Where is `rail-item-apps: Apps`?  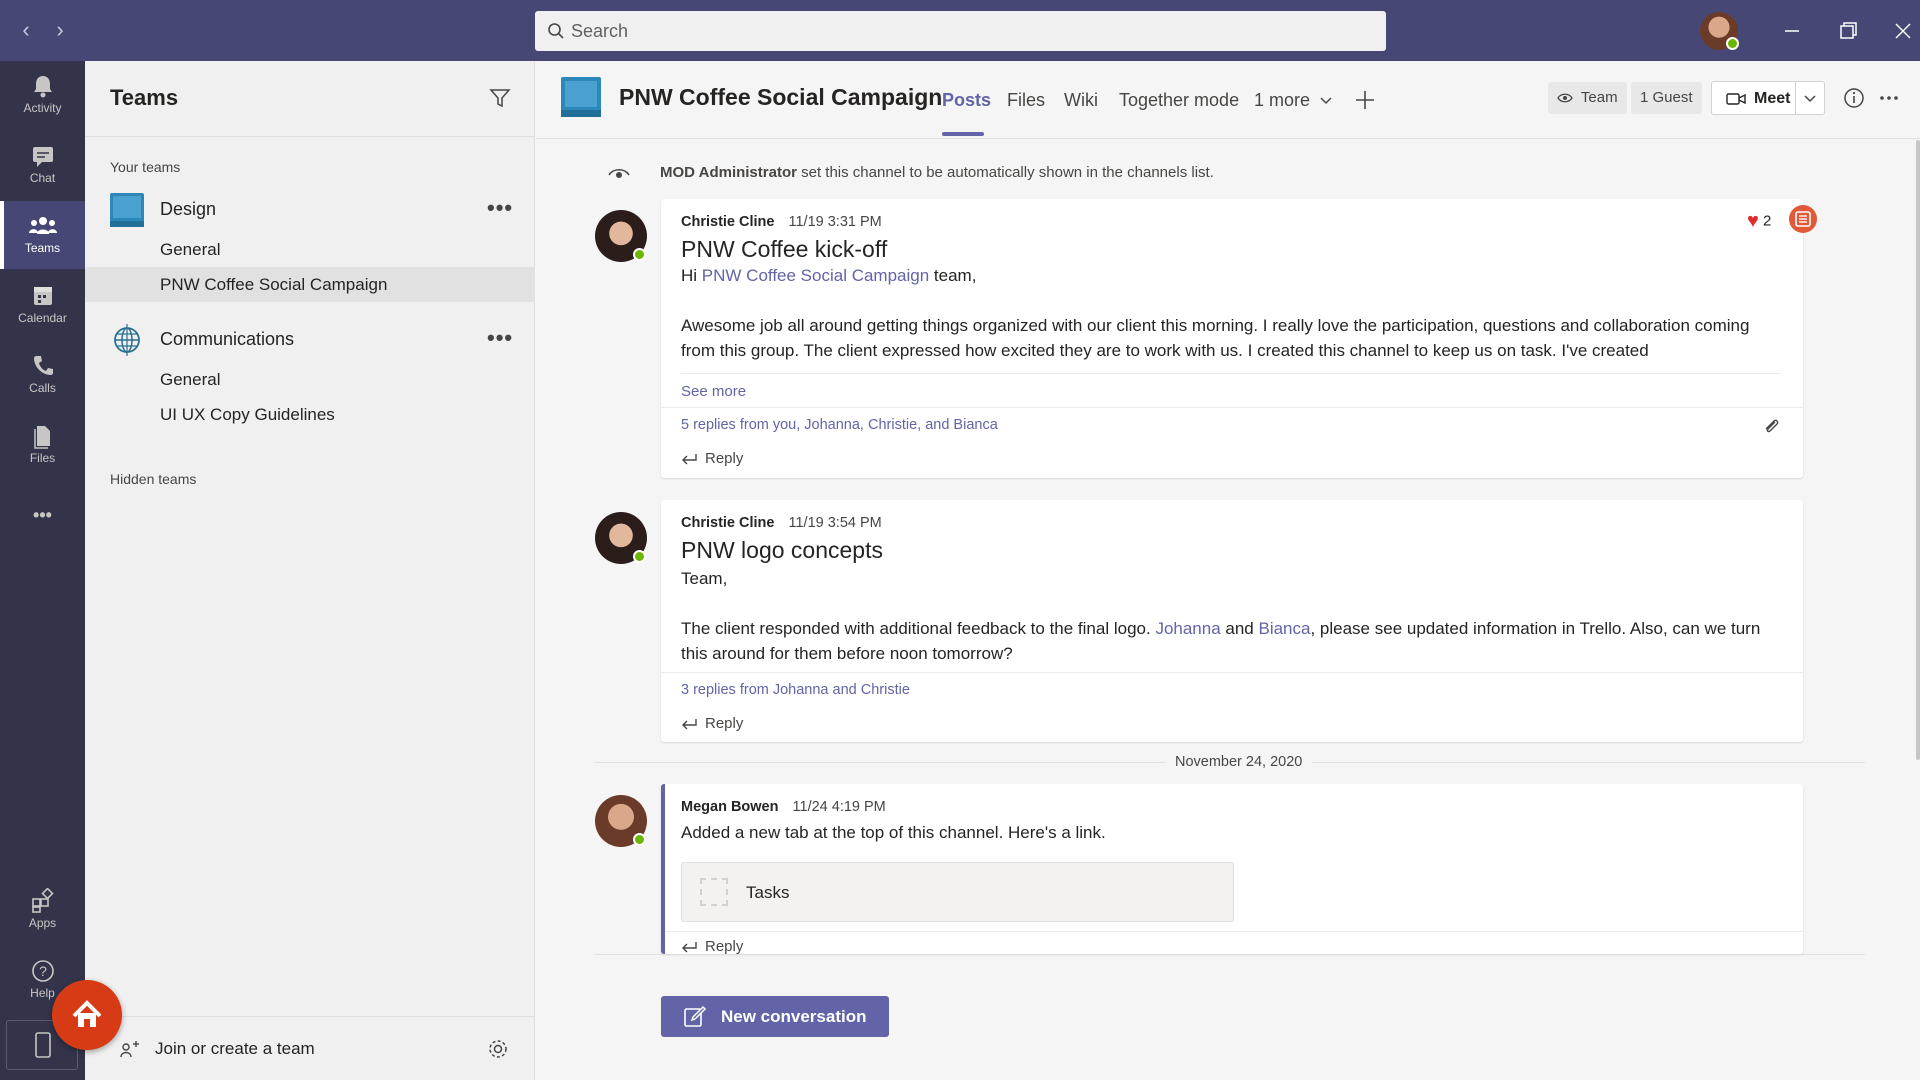
rail-item-apps: Apps is located at coordinates (42, 910).